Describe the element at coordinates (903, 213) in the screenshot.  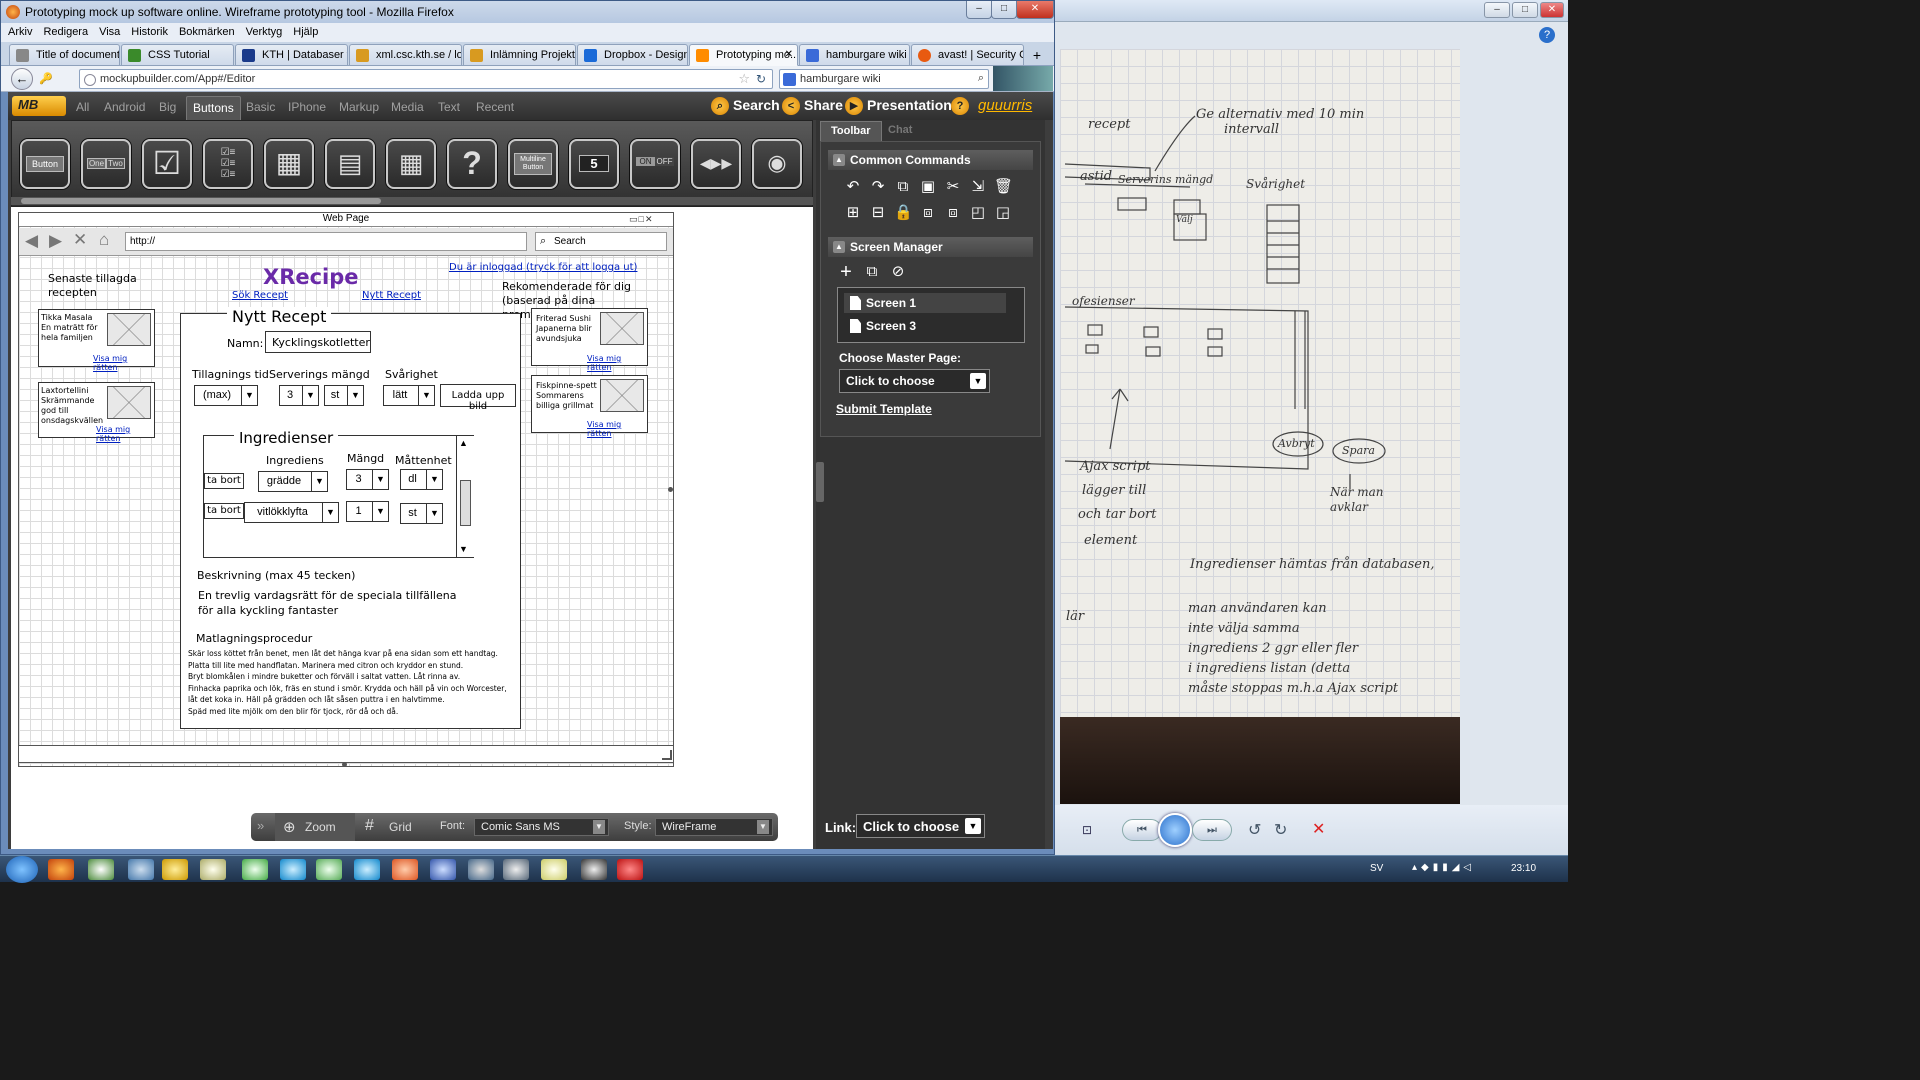
I see `lock-icon: 🔒` at that location.